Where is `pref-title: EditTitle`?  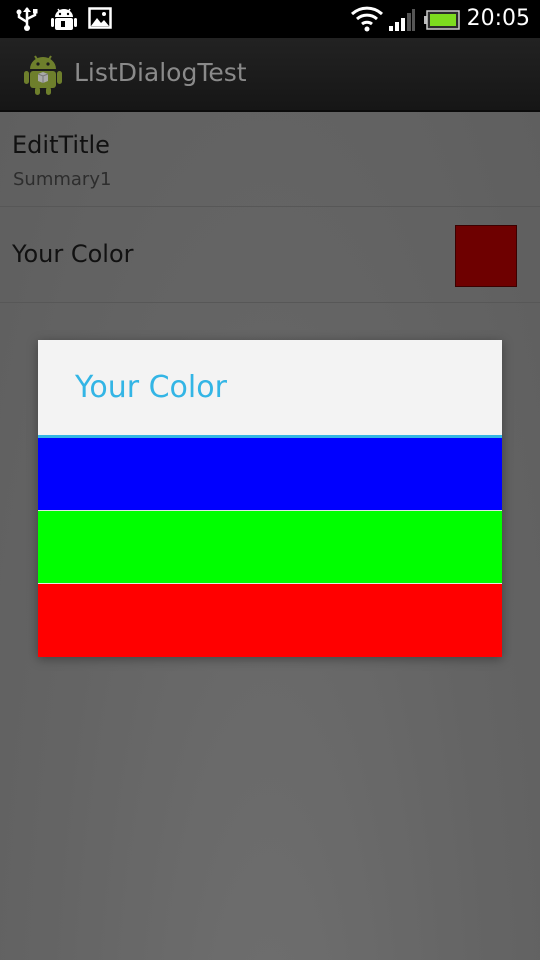 pref-title: EditTitle is located at coordinates (61, 145).